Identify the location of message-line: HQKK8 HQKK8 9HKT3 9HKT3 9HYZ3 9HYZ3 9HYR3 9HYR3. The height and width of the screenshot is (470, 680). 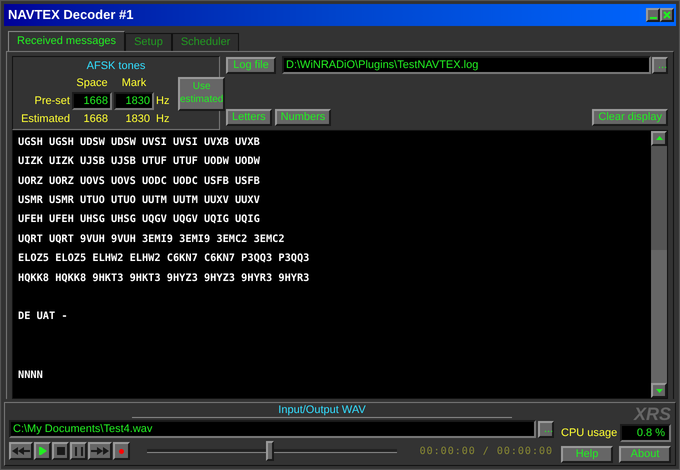
(164, 278).